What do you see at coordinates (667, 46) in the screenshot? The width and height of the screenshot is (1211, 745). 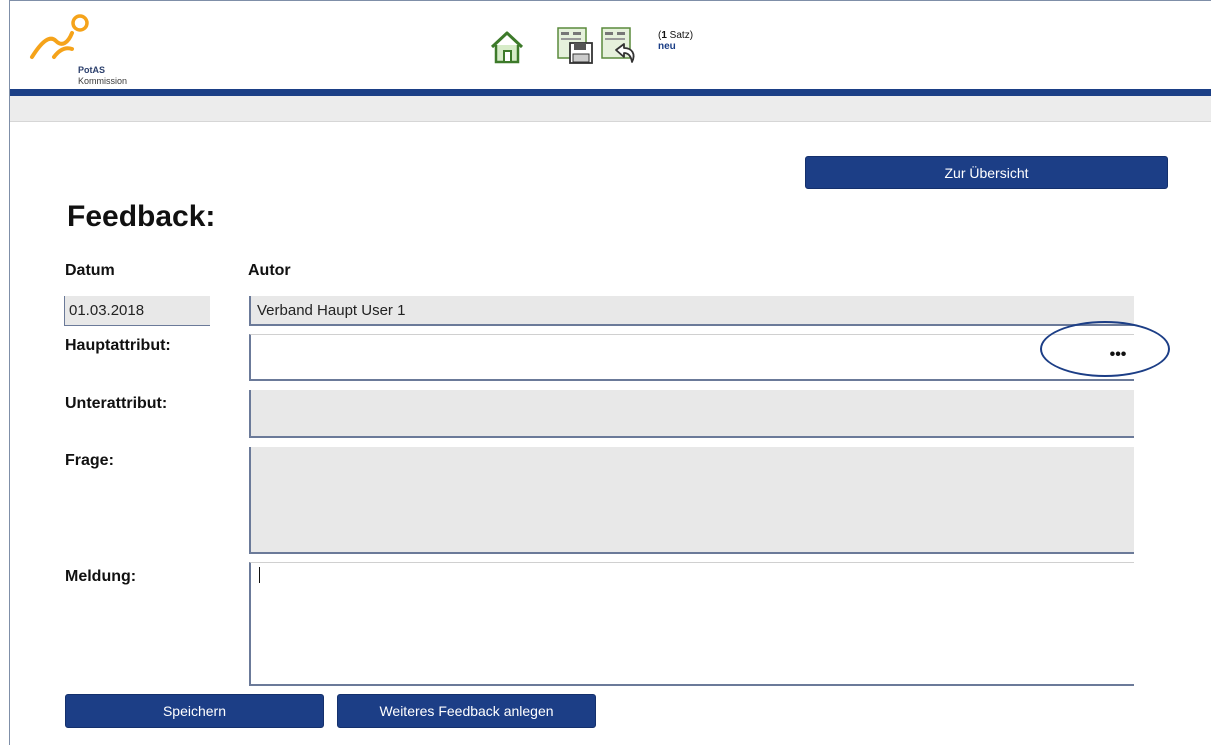 I see `record-status: neu` at bounding box center [667, 46].